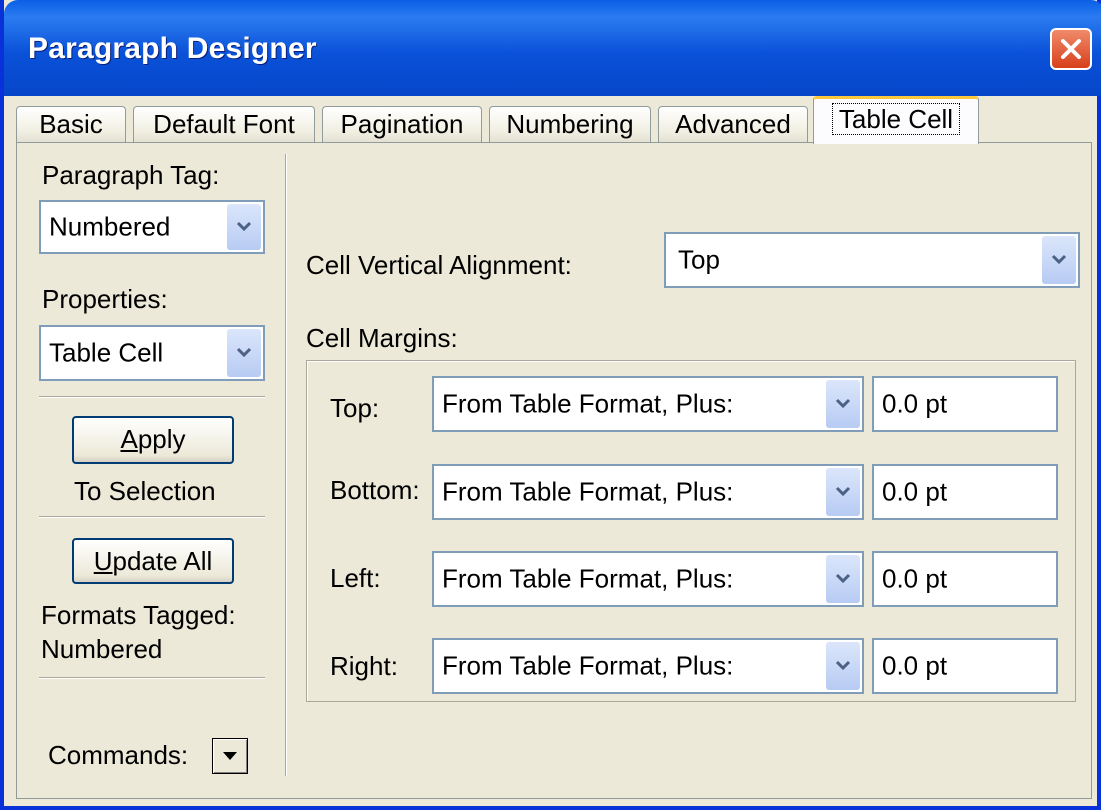 The image size is (1101, 810). I want to click on title-bar: Paragraph Designer, so click(552, 48).